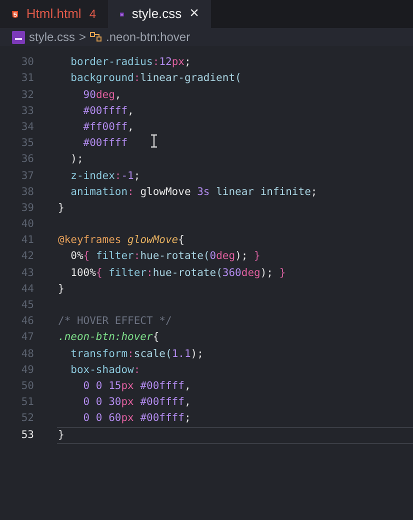 Image resolution: width=413 pixels, height=520 pixels. I want to click on line-number: 51, so click(27, 402).